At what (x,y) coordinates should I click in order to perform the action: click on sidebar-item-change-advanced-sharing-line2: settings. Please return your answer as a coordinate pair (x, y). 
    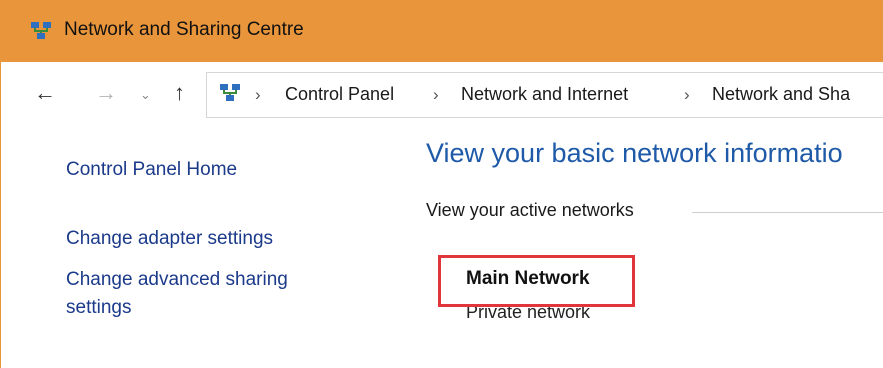
    Looking at the image, I should click on (98, 308).